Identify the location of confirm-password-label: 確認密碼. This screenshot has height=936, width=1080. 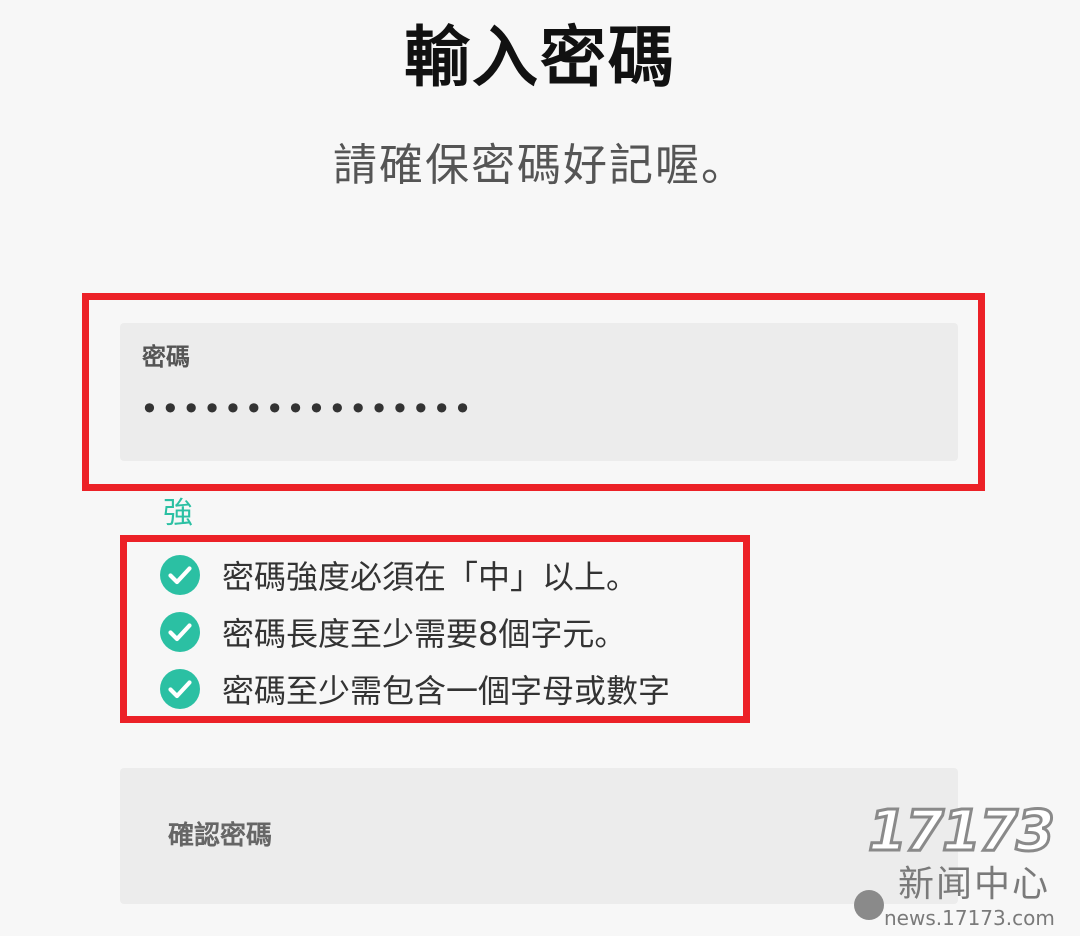
(220, 836).